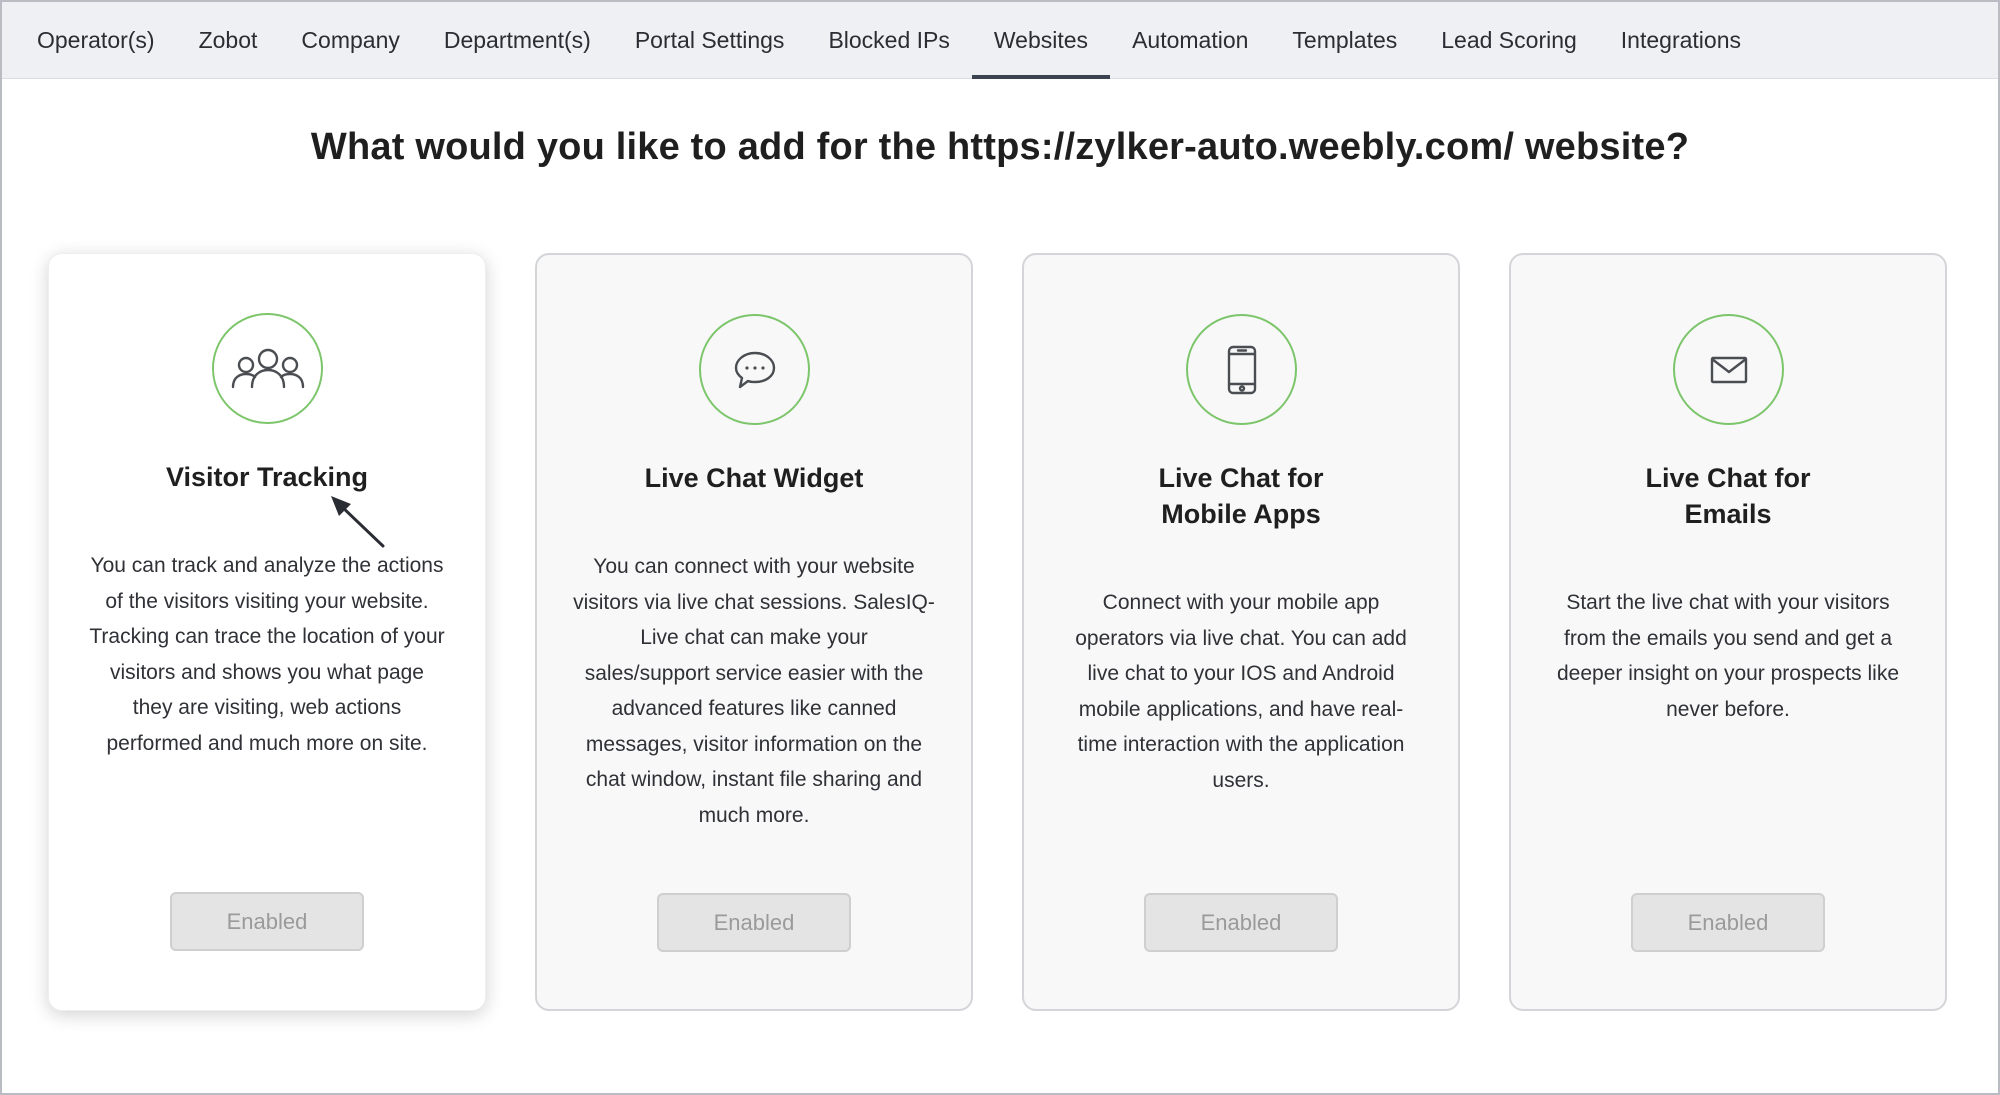  I want to click on desc-line: live chat to your IOS and Android, so click(1241, 673).